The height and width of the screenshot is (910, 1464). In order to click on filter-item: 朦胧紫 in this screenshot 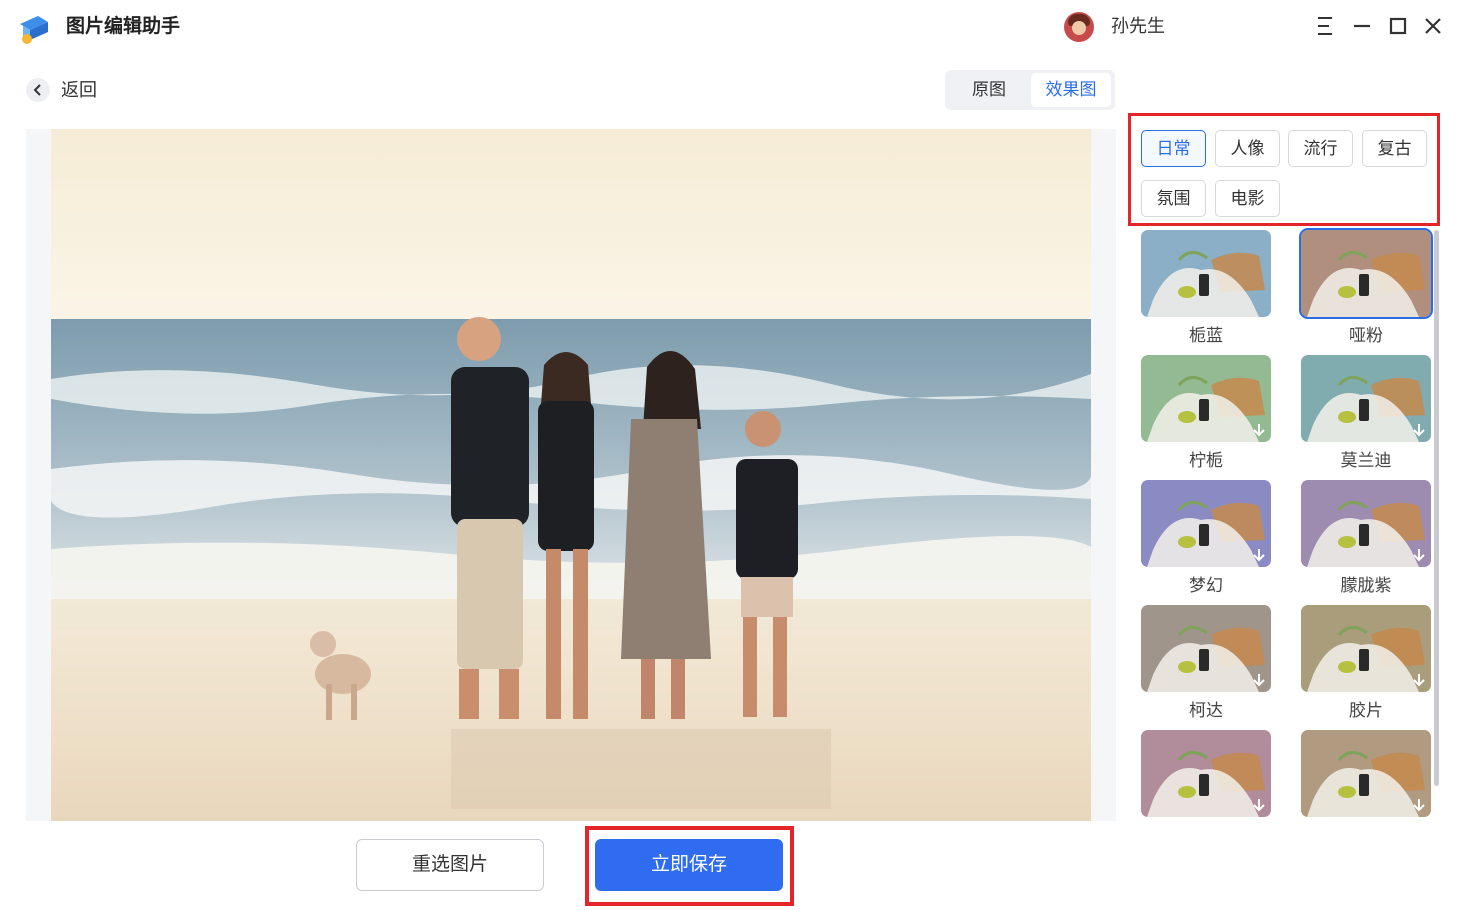, I will do `click(1366, 538)`.